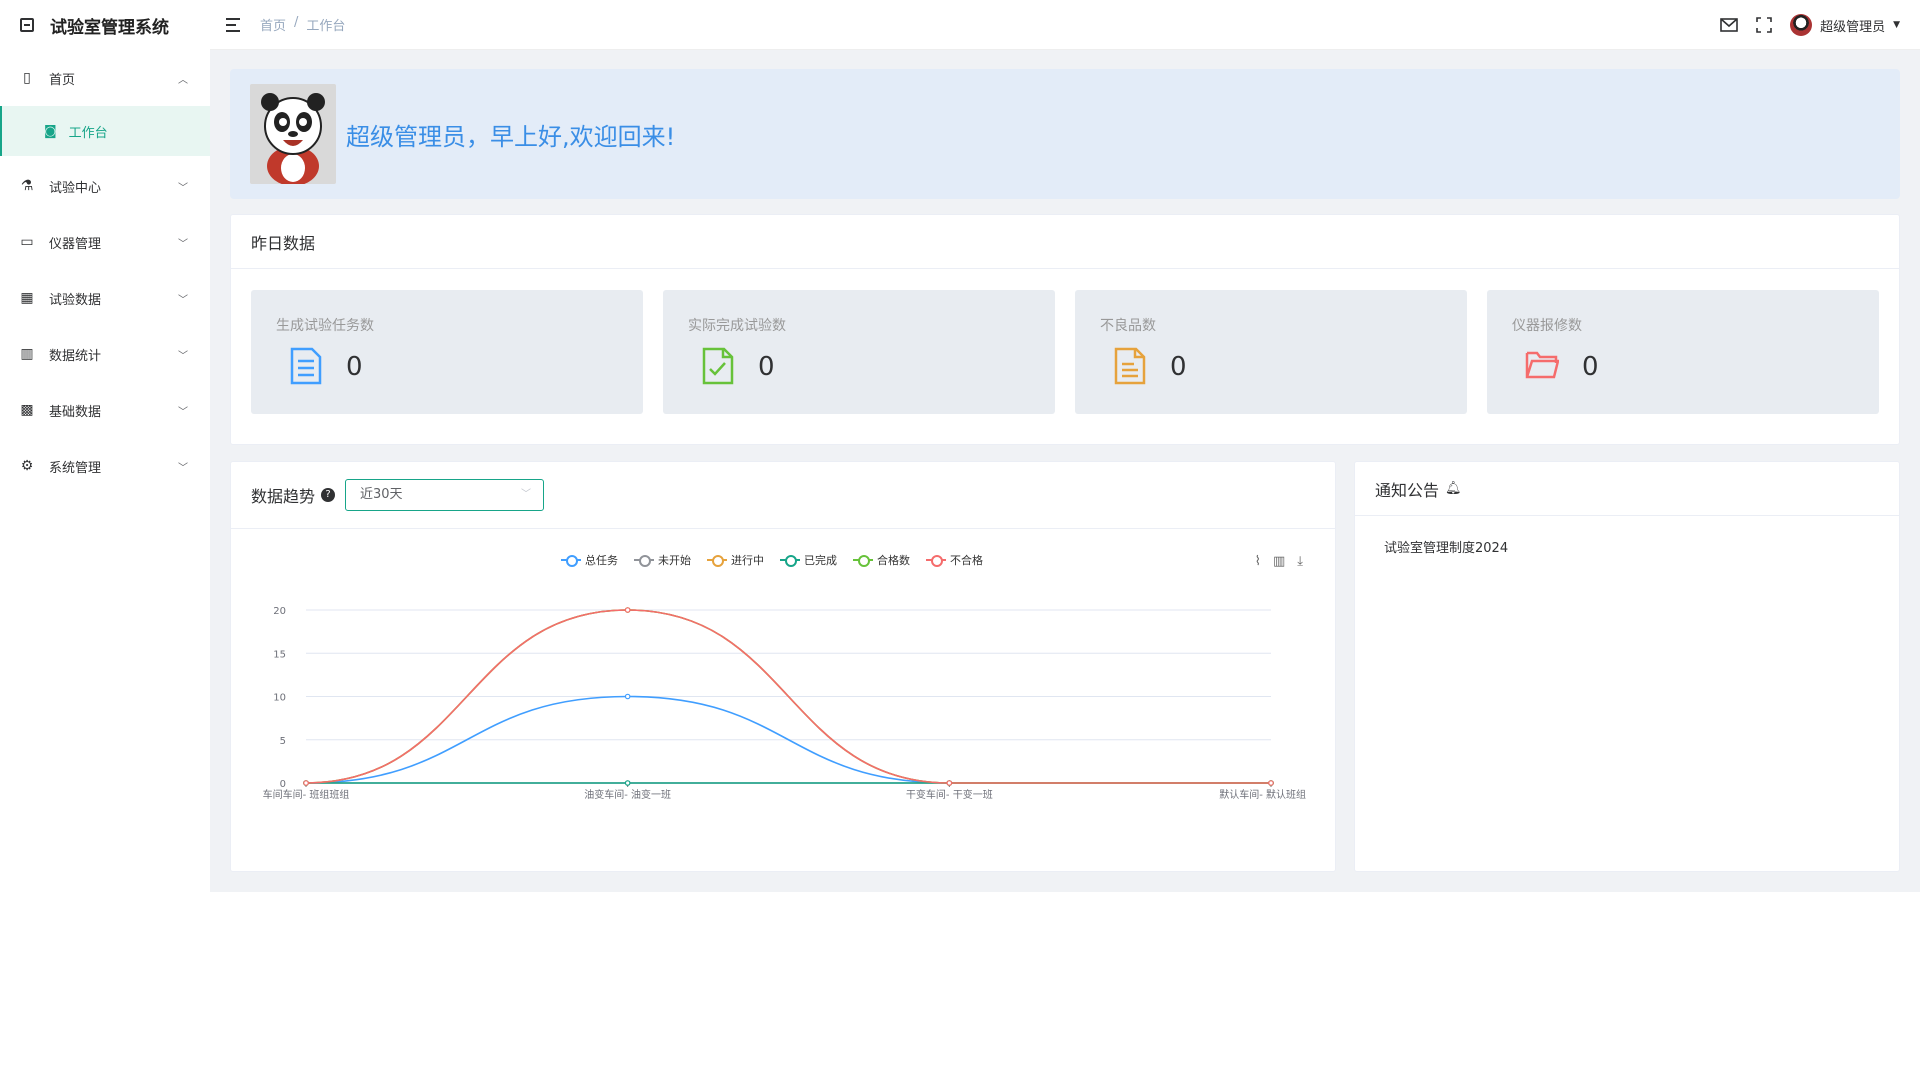 Image resolution: width=1920 pixels, height=1080 pixels. What do you see at coordinates (105, 354) in the screenshot?
I see `sidebar-item-statistics: ▥ 数据统计 ﹀` at bounding box center [105, 354].